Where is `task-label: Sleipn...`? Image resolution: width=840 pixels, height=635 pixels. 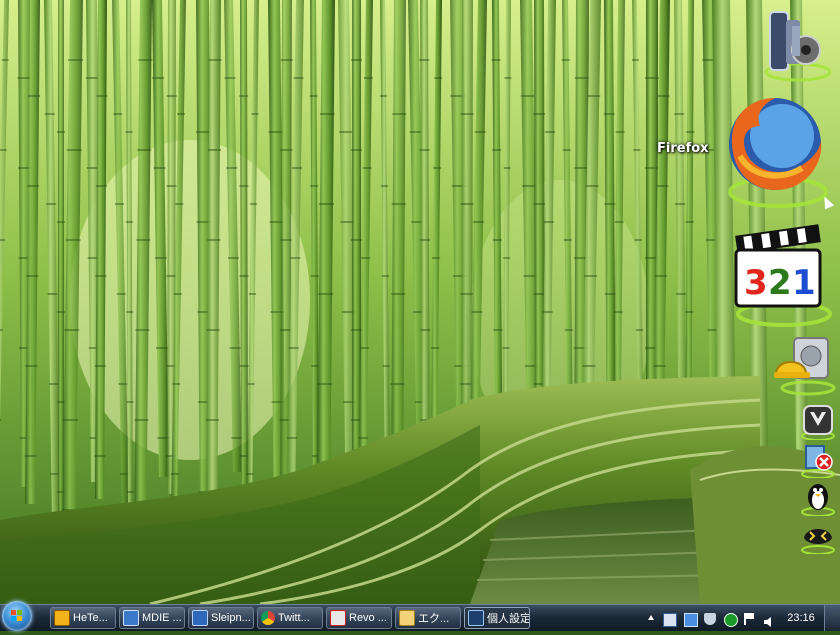
task-label: Sleipn... is located at coordinates (231, 618).